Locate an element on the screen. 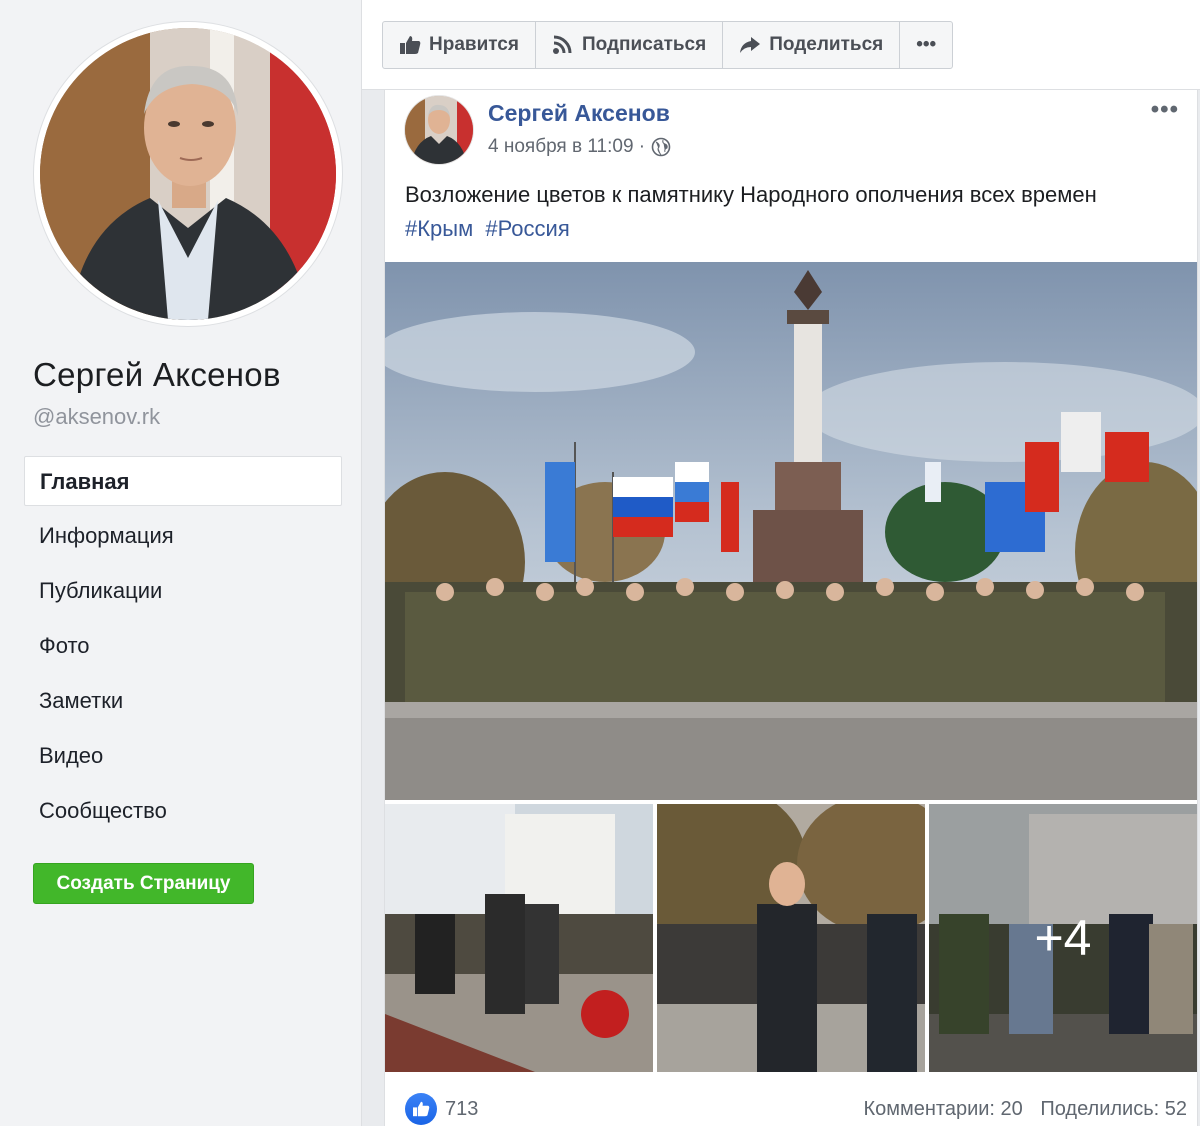 The width and height of the screenshot is (1200, 1126). post-hashtags: #Крым #Россия is located at coordinates (490, 229).